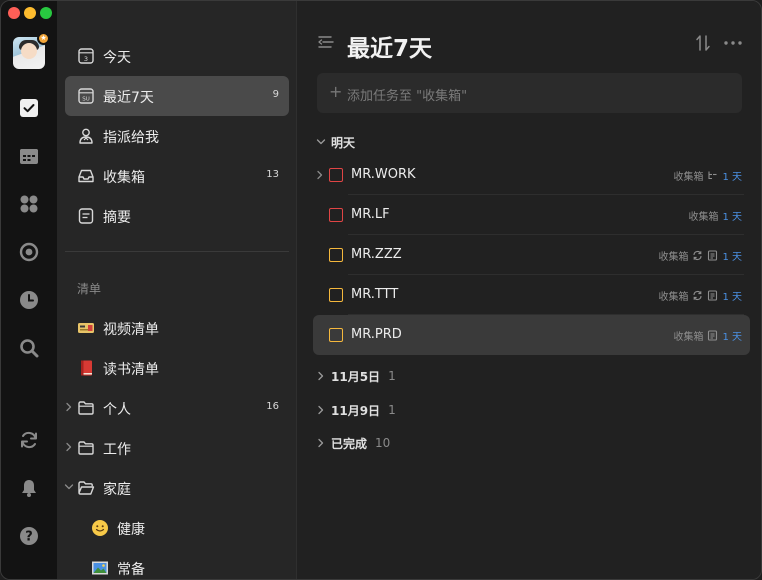 The image size is (762, 580). Describe the element at coordinates (29, 488) in the screenshot. I see `bell-icon` at that location.